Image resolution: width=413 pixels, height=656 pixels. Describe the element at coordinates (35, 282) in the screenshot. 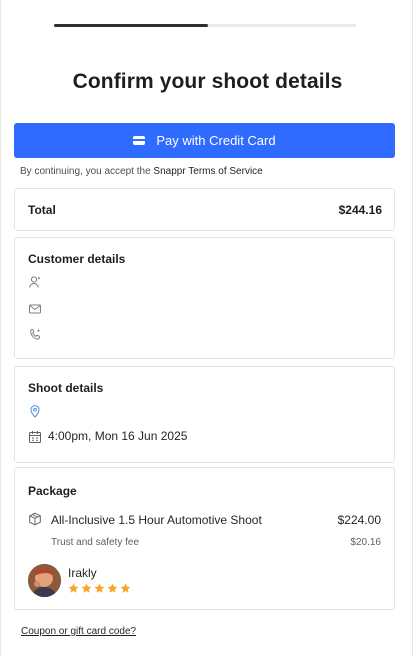

I see `user-icon` at that location.